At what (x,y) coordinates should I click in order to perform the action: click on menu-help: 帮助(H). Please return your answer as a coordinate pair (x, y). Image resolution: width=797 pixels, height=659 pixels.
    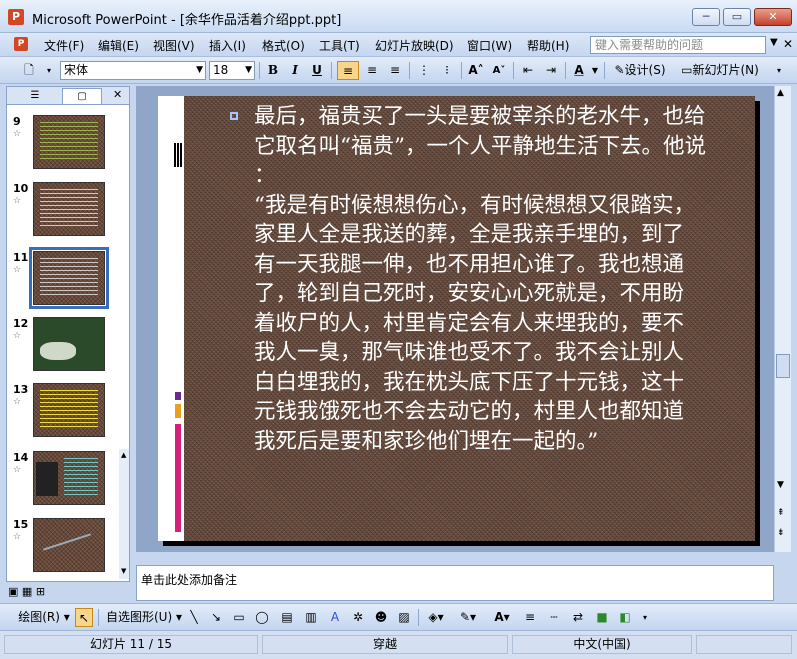
    Looking at the image, I should click on (548, 45).